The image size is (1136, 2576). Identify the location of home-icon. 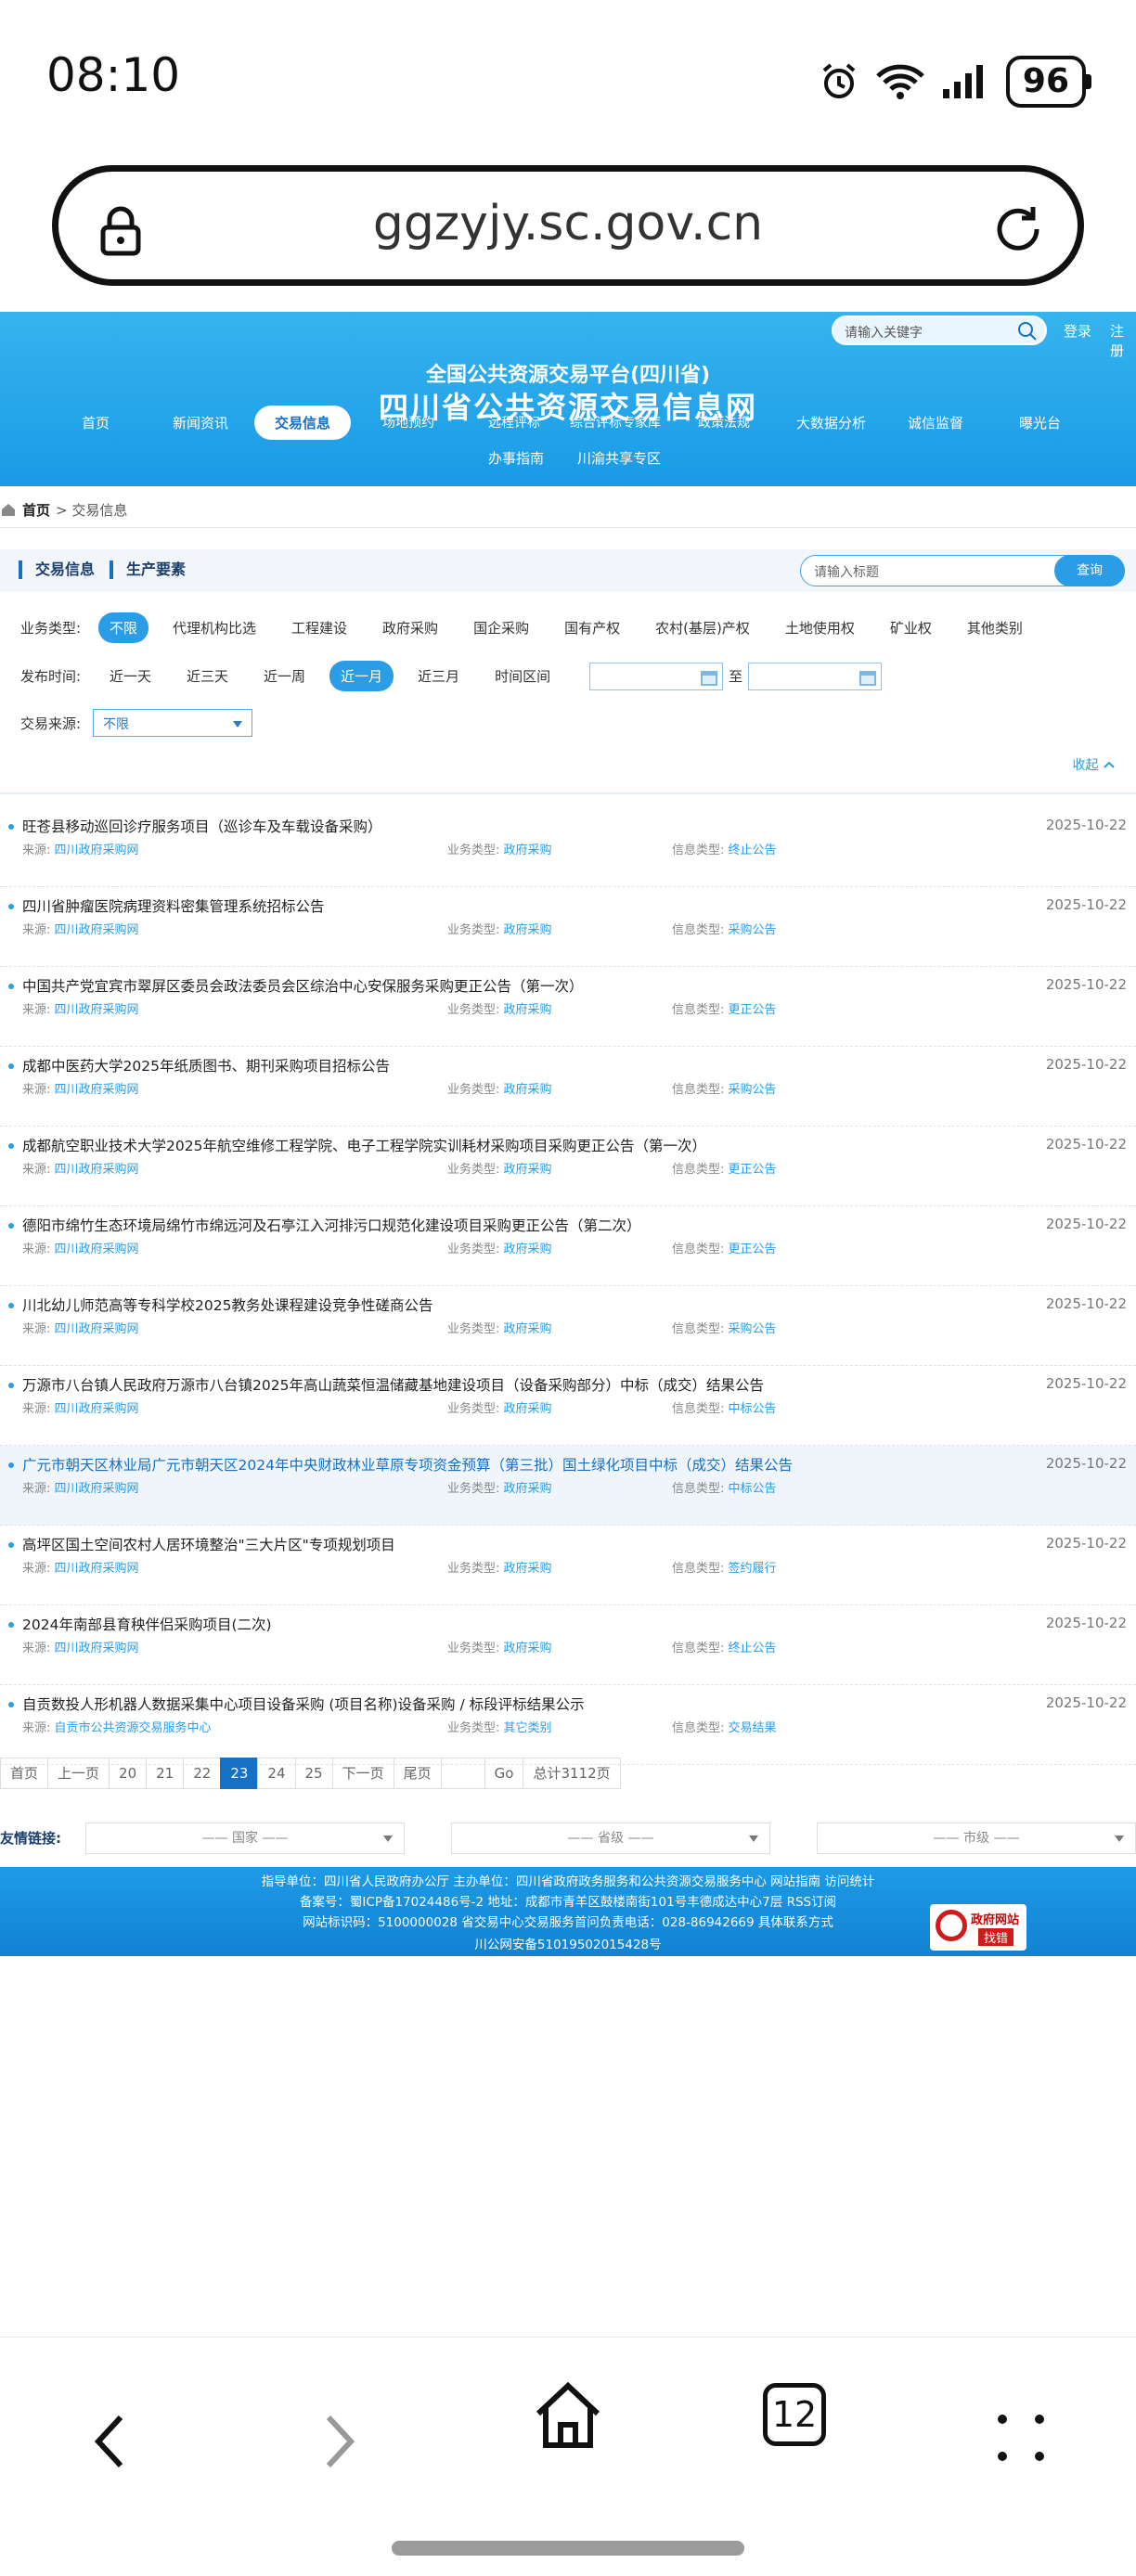
(568, 2415).